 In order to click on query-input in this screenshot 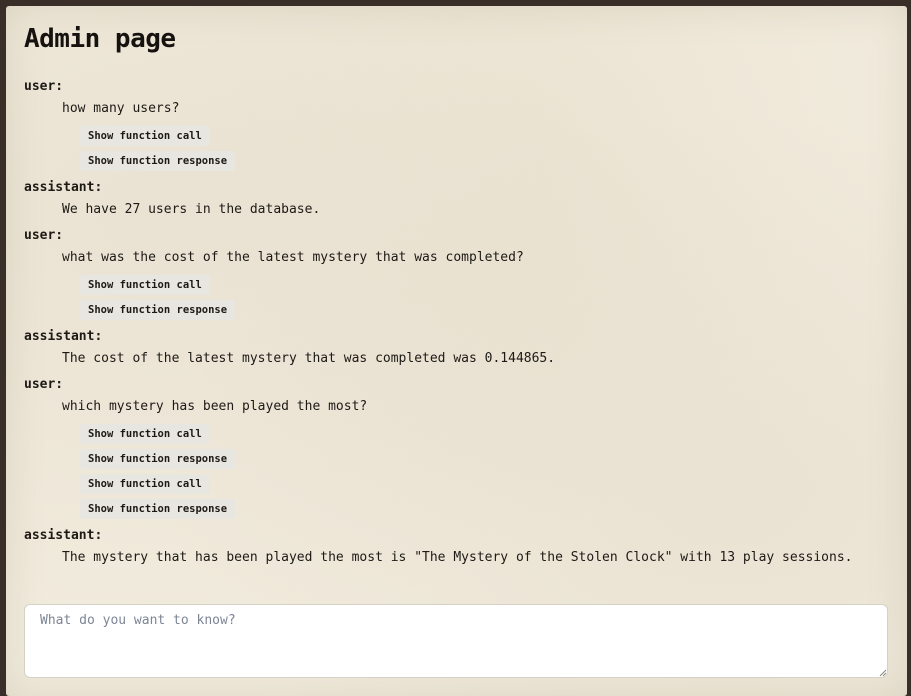, I will do `click(456, 641)`.